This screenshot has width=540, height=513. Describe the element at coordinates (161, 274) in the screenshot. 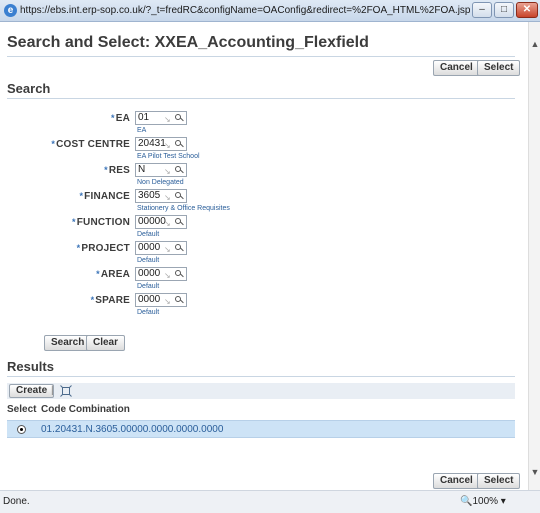

I see `area-field: 0000 ↘` at that location.